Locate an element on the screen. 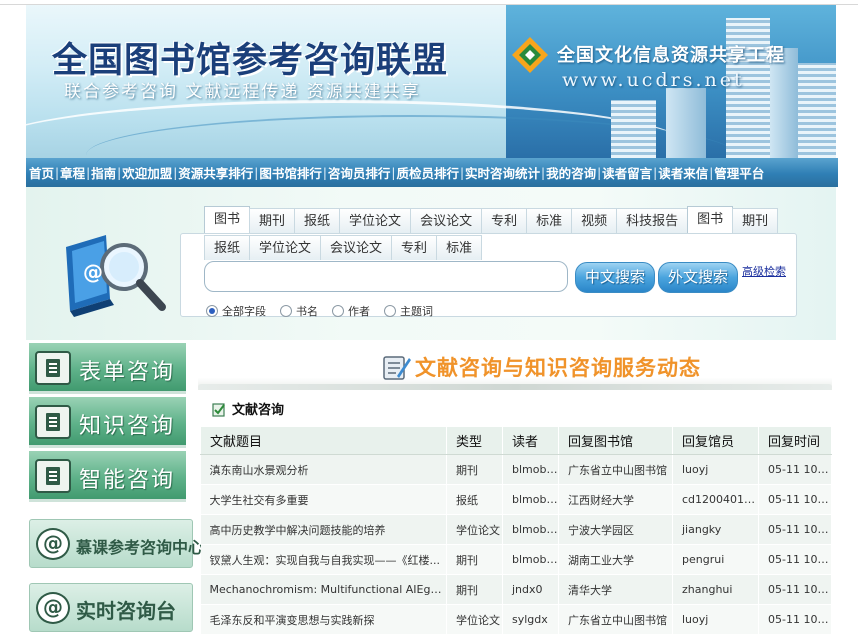 This screenshot has width=858, height=639. column-header: 回复图书馆 is located at coordinates (615, 440).